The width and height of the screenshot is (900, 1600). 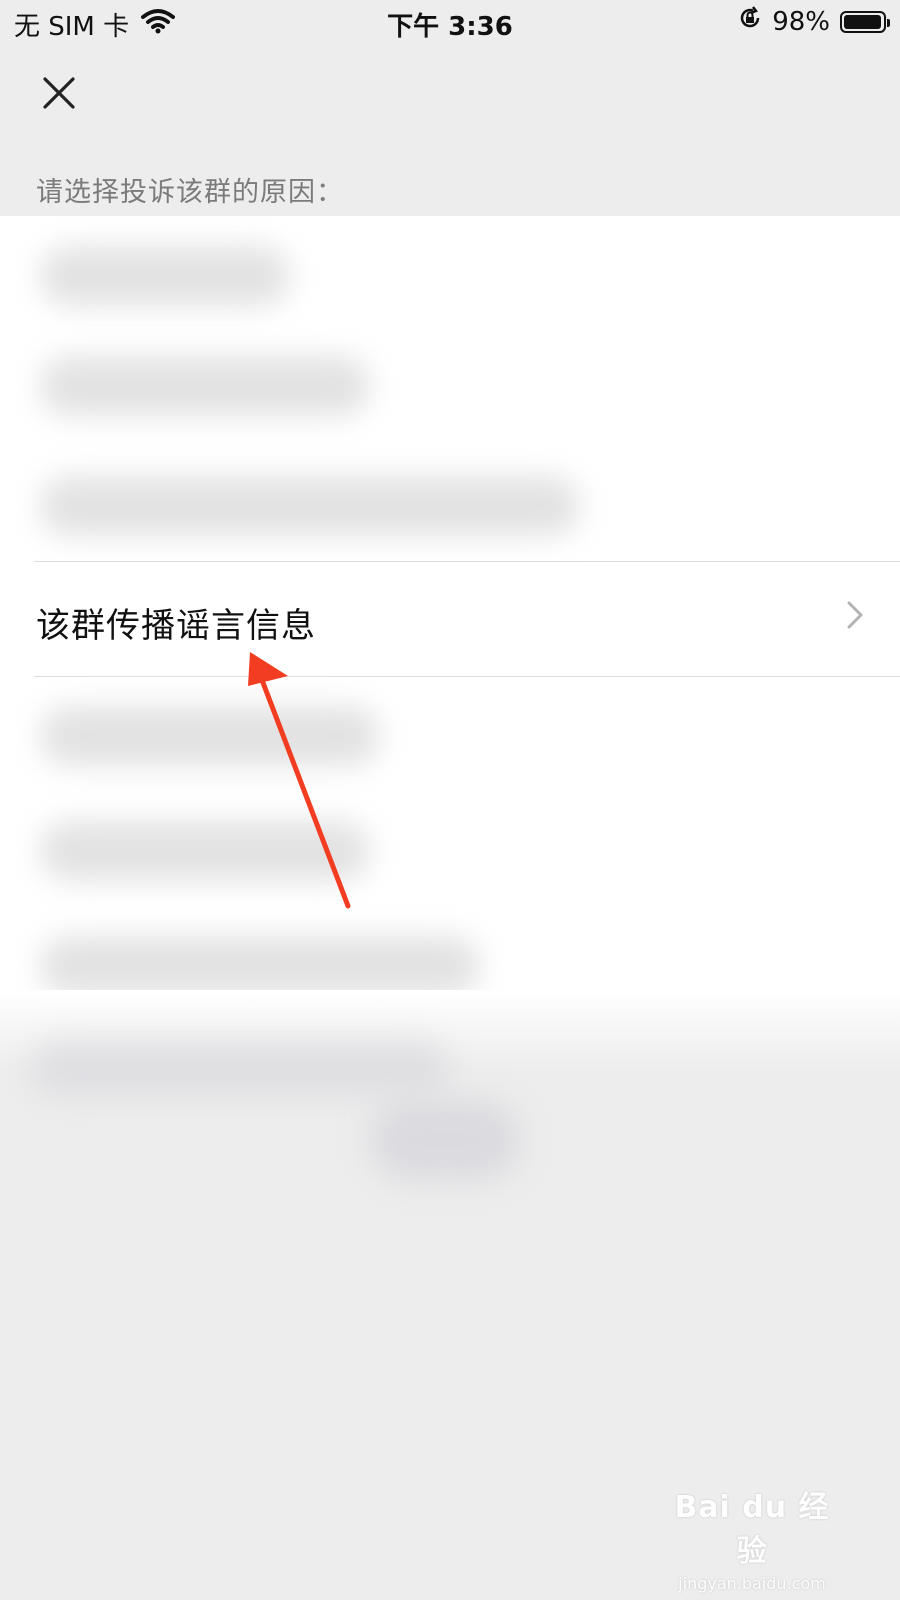 What do you see at coordinates (445, 1140) in the screenshot?
I see `blurred-submit-button` at bounding box center [445, 1140].